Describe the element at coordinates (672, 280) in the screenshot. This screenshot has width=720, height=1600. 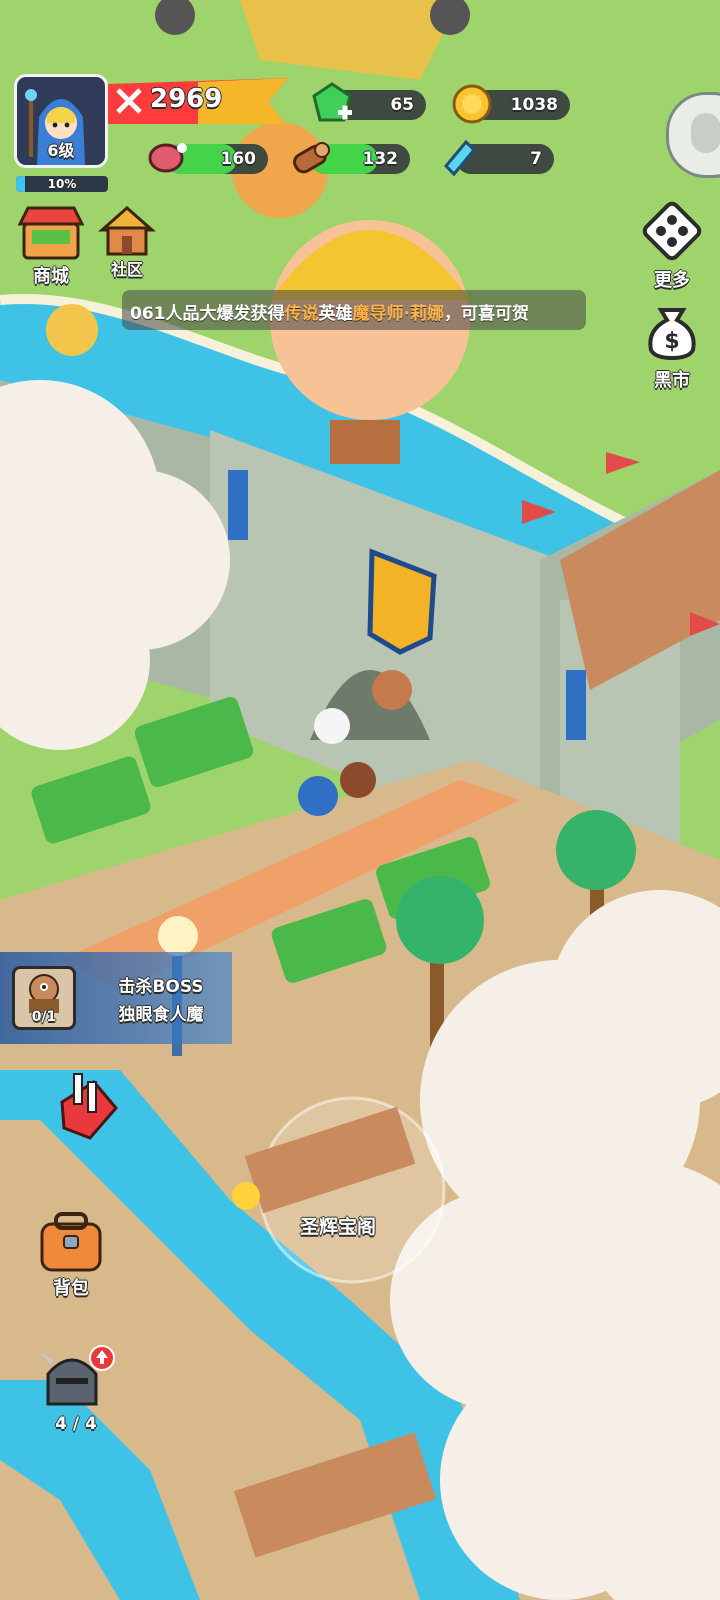
I see `more-label: 更多` at that location.